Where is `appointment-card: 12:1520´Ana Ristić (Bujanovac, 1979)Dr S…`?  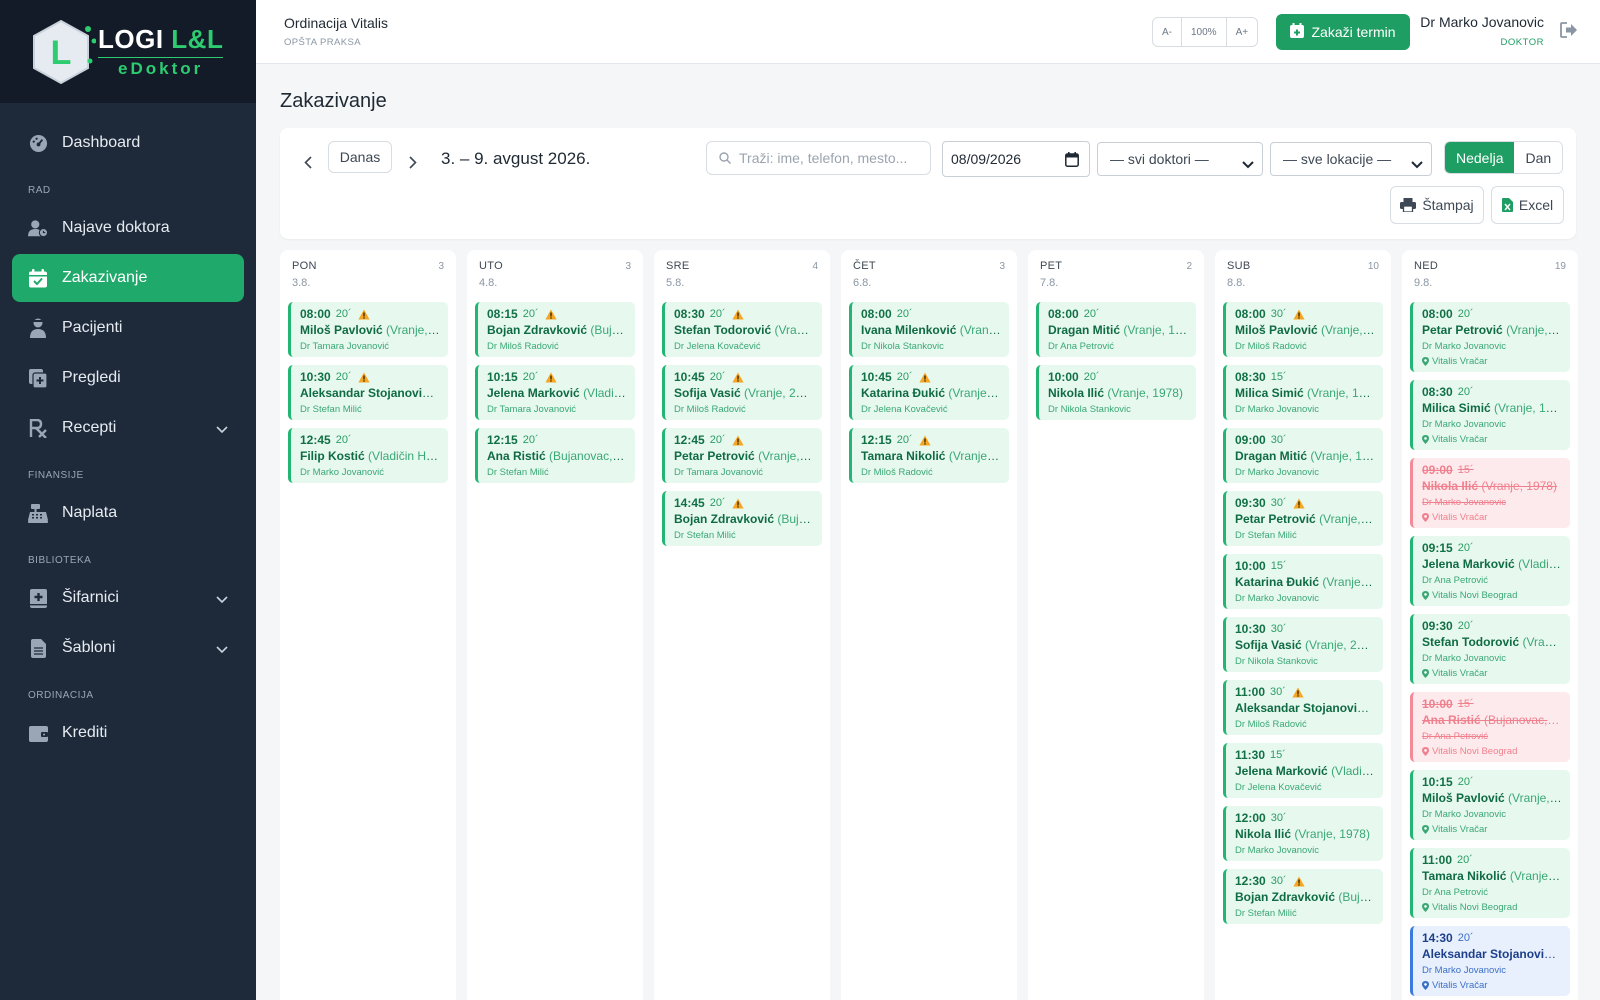 appointment-card: 12:1520´Ana Ristić (Bujanovac, 1979)Dr S… is located at coordinates (555, 455).